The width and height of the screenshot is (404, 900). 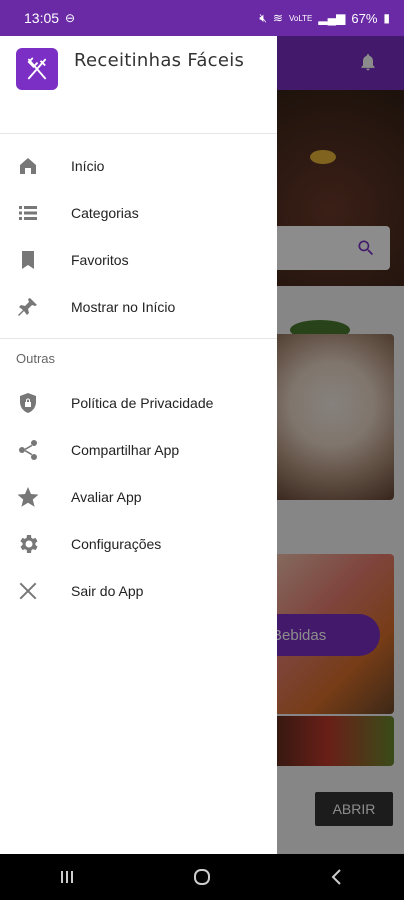 I want to click on battery-level: 67%, so click(x=364, y=18).